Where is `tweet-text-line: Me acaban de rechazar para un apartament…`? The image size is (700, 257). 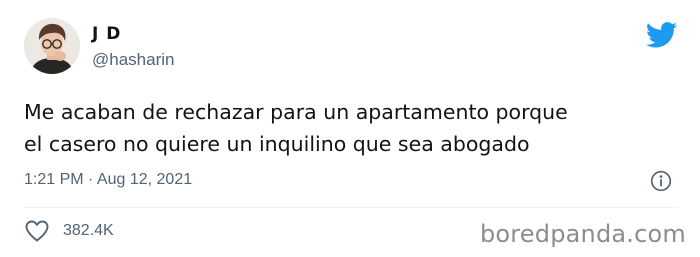 tweet-text-line: Me acaban de rechazar para un apartament… is located at coordinates (296, 112).